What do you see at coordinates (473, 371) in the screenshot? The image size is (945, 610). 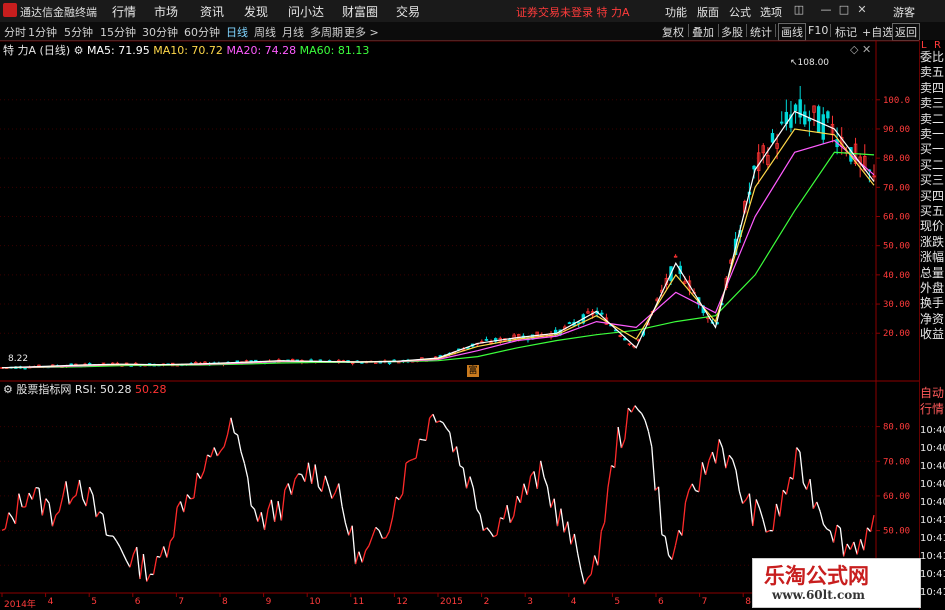 I see `event-marker-icon: 富` at bounding box center [473, 371].